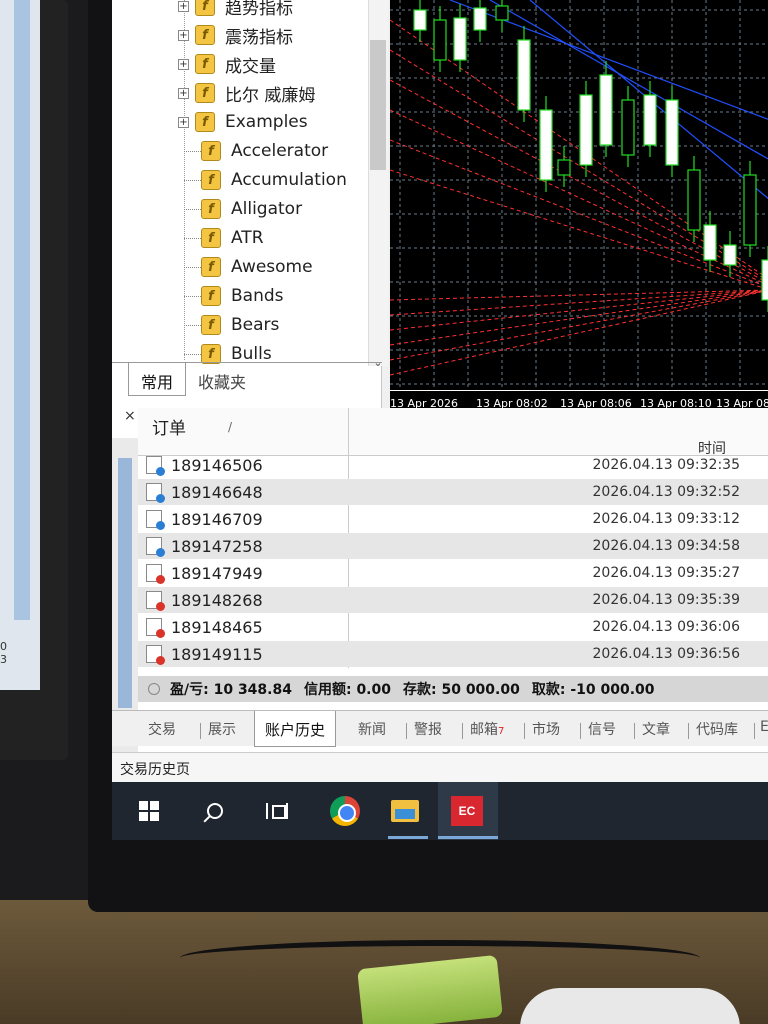  What do you see at coordinates (34, 380) in the screenshot?
I see `left-monitor: 0 3` at bounding box center [34, 380].